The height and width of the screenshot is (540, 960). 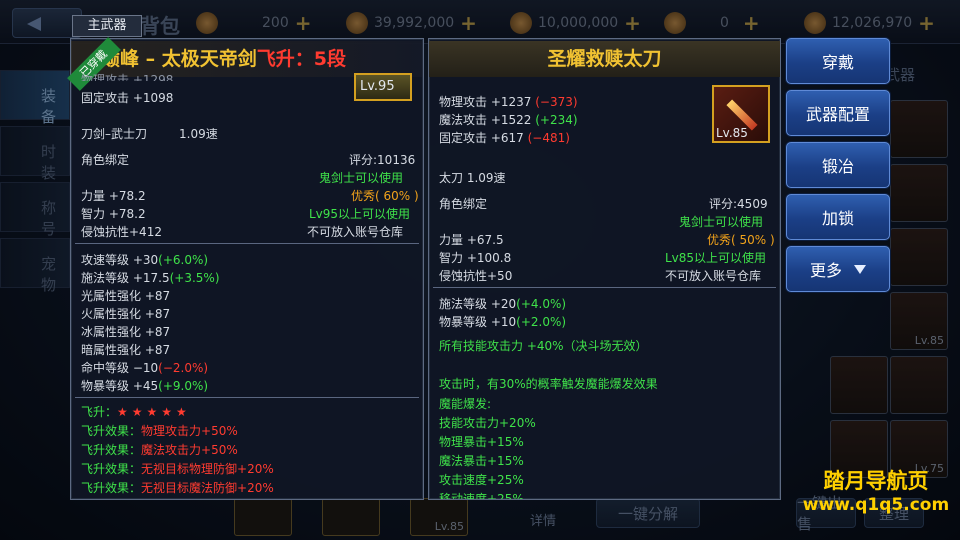 What do you see at coordinates (838, 113) in the screenshot?
I see `weapon-config-button: 武器配置` at bounding box center [838, 113].